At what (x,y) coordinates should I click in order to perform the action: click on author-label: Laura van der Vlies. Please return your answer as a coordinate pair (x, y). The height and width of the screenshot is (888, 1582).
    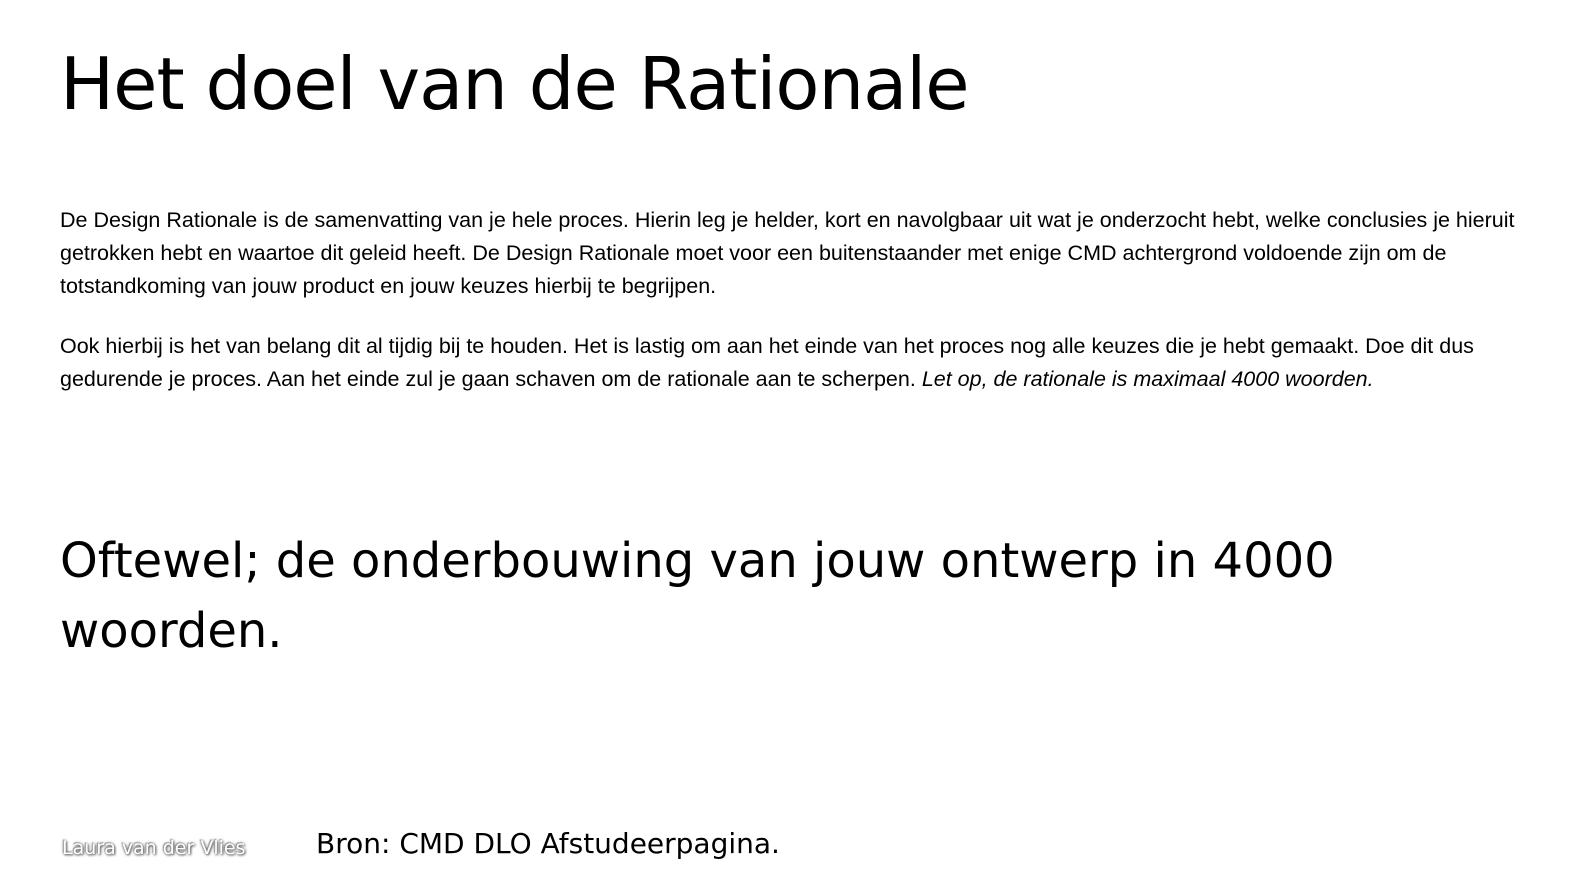
    Looking at the image, I should click on (154, 848).